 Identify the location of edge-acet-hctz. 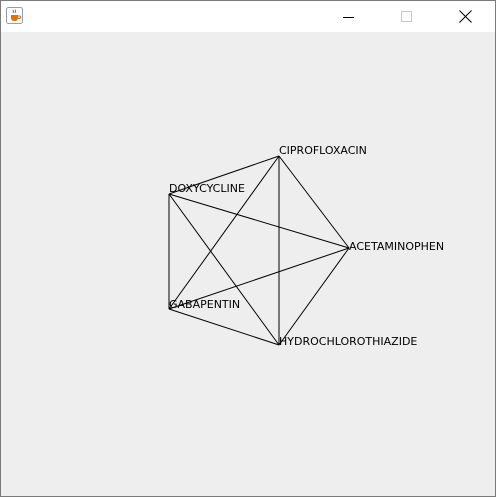
(314, 296).